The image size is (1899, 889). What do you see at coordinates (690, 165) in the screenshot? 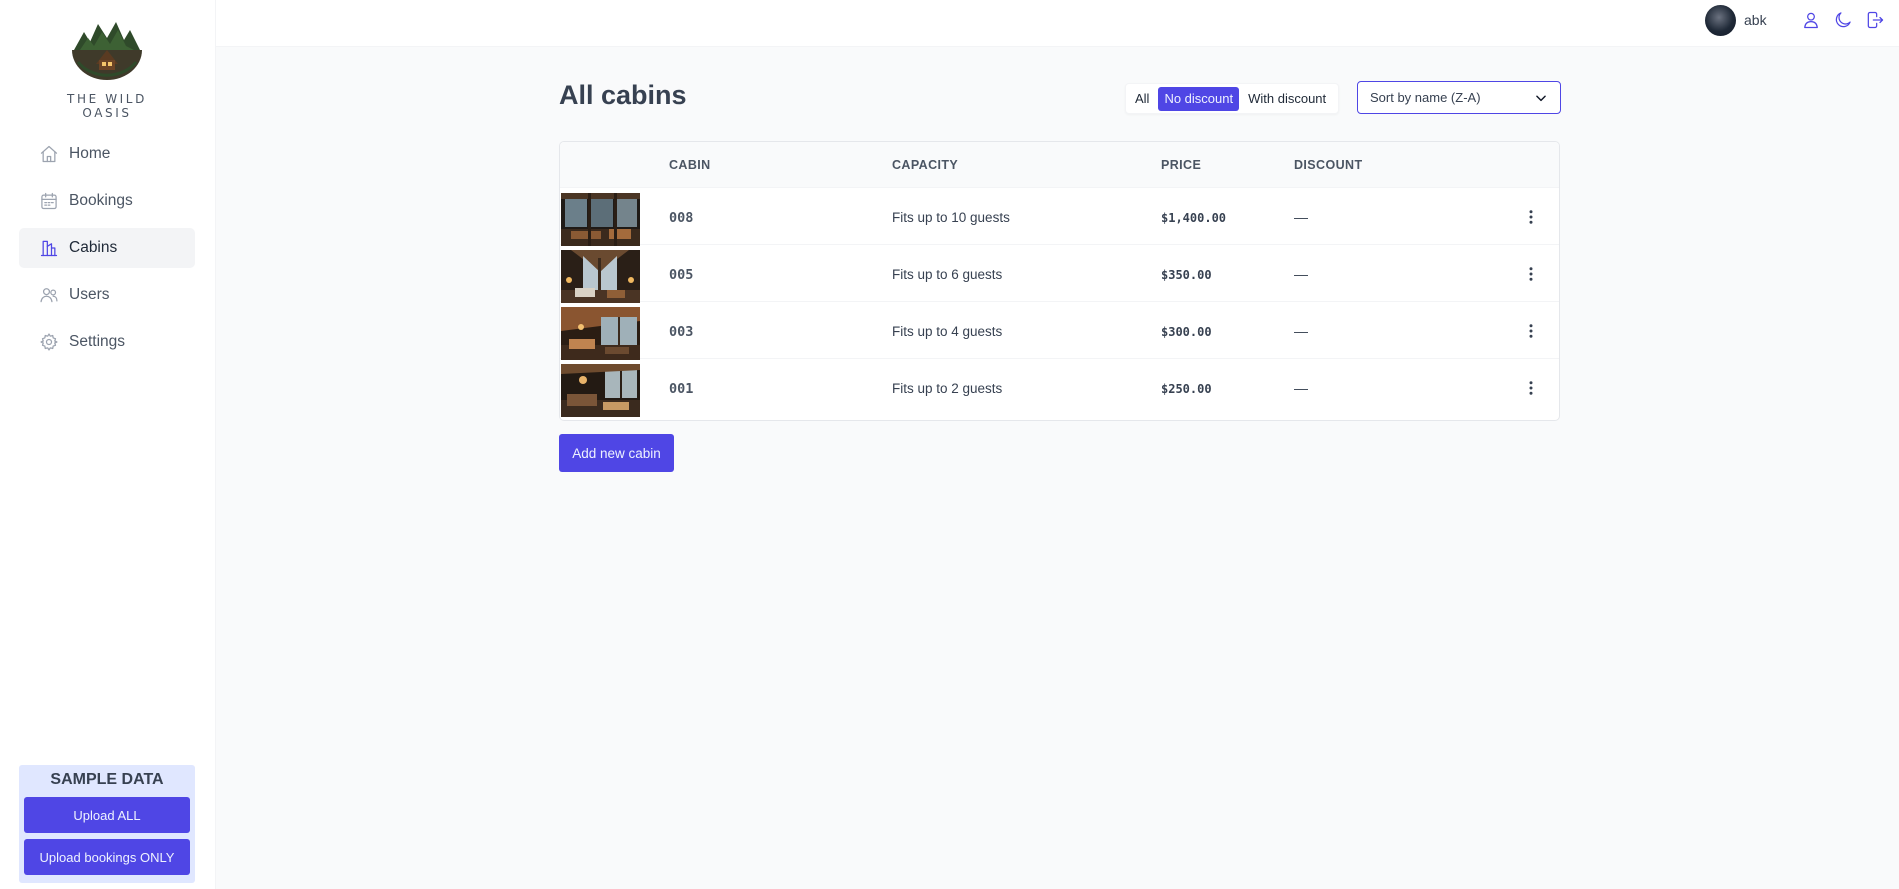
I see `column-header-cabin: CABIN` at bounding box center [690, 165].